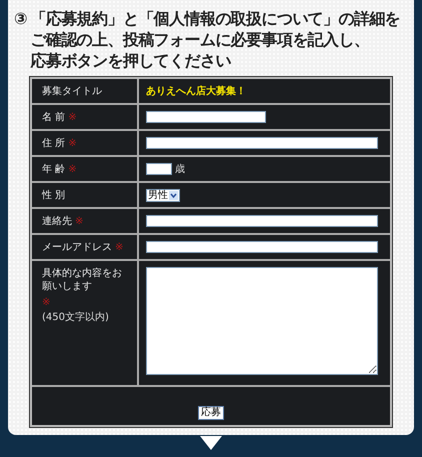 The image size is (422, 457). Describe the element at coordinates (211, 413) in the screenshot. I see `submit-button: 応募` at that location.